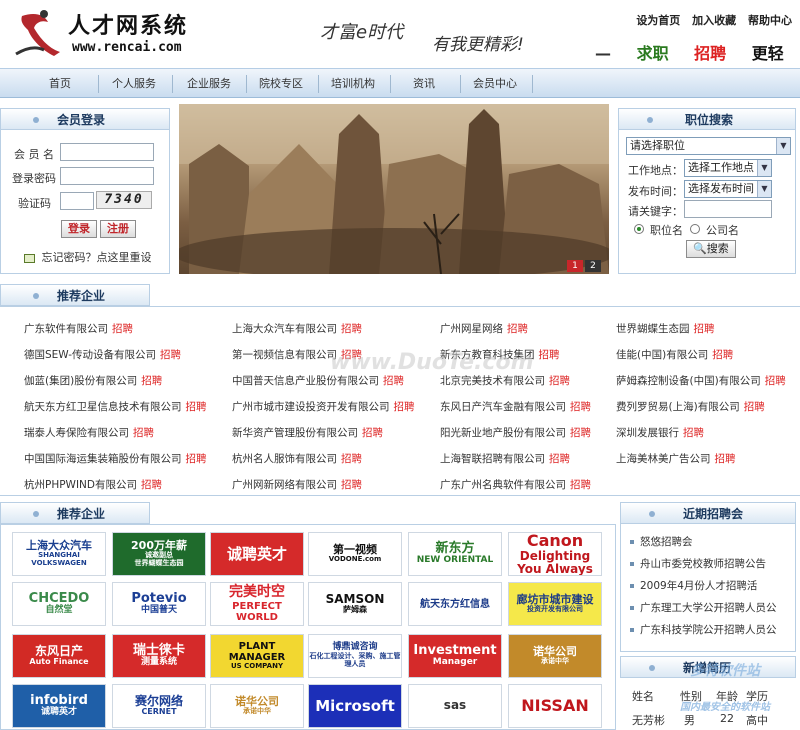 This screenshot has width=800, height=730. I want to click on company-logo: Microsoft, so click(355, 706).